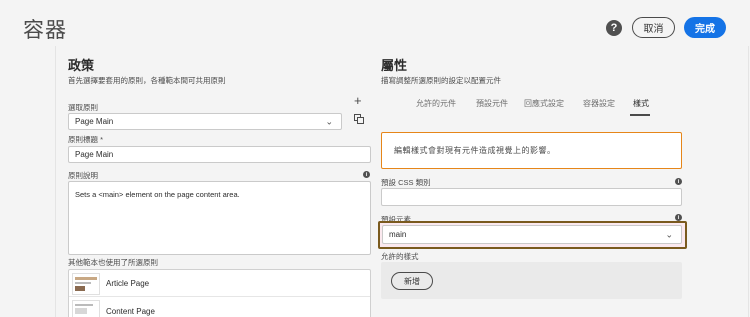 The width and height of the screenshot is (750, 317). What do you see at coordinates (81, 65) in the screenshot?
I see `policy-title: 政策` at bounding box center [81, 65].